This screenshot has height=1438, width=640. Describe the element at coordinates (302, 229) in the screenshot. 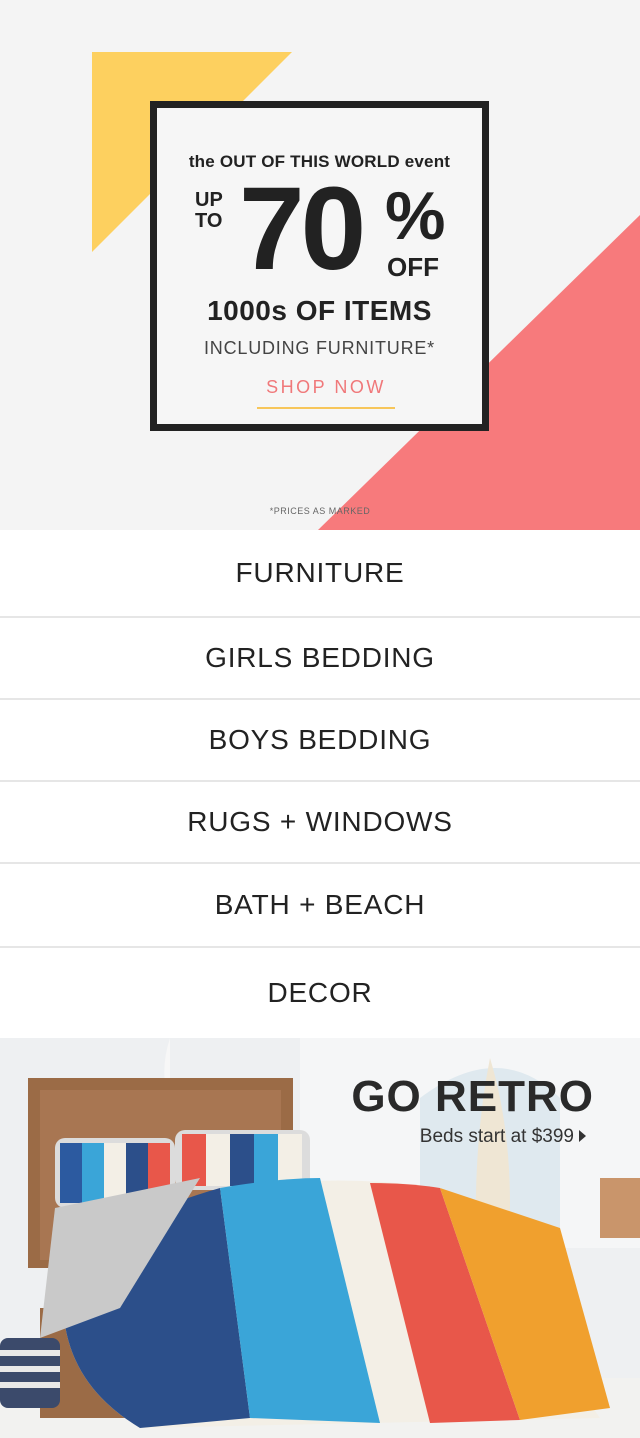

I see `promo-percent: 70` at that location.